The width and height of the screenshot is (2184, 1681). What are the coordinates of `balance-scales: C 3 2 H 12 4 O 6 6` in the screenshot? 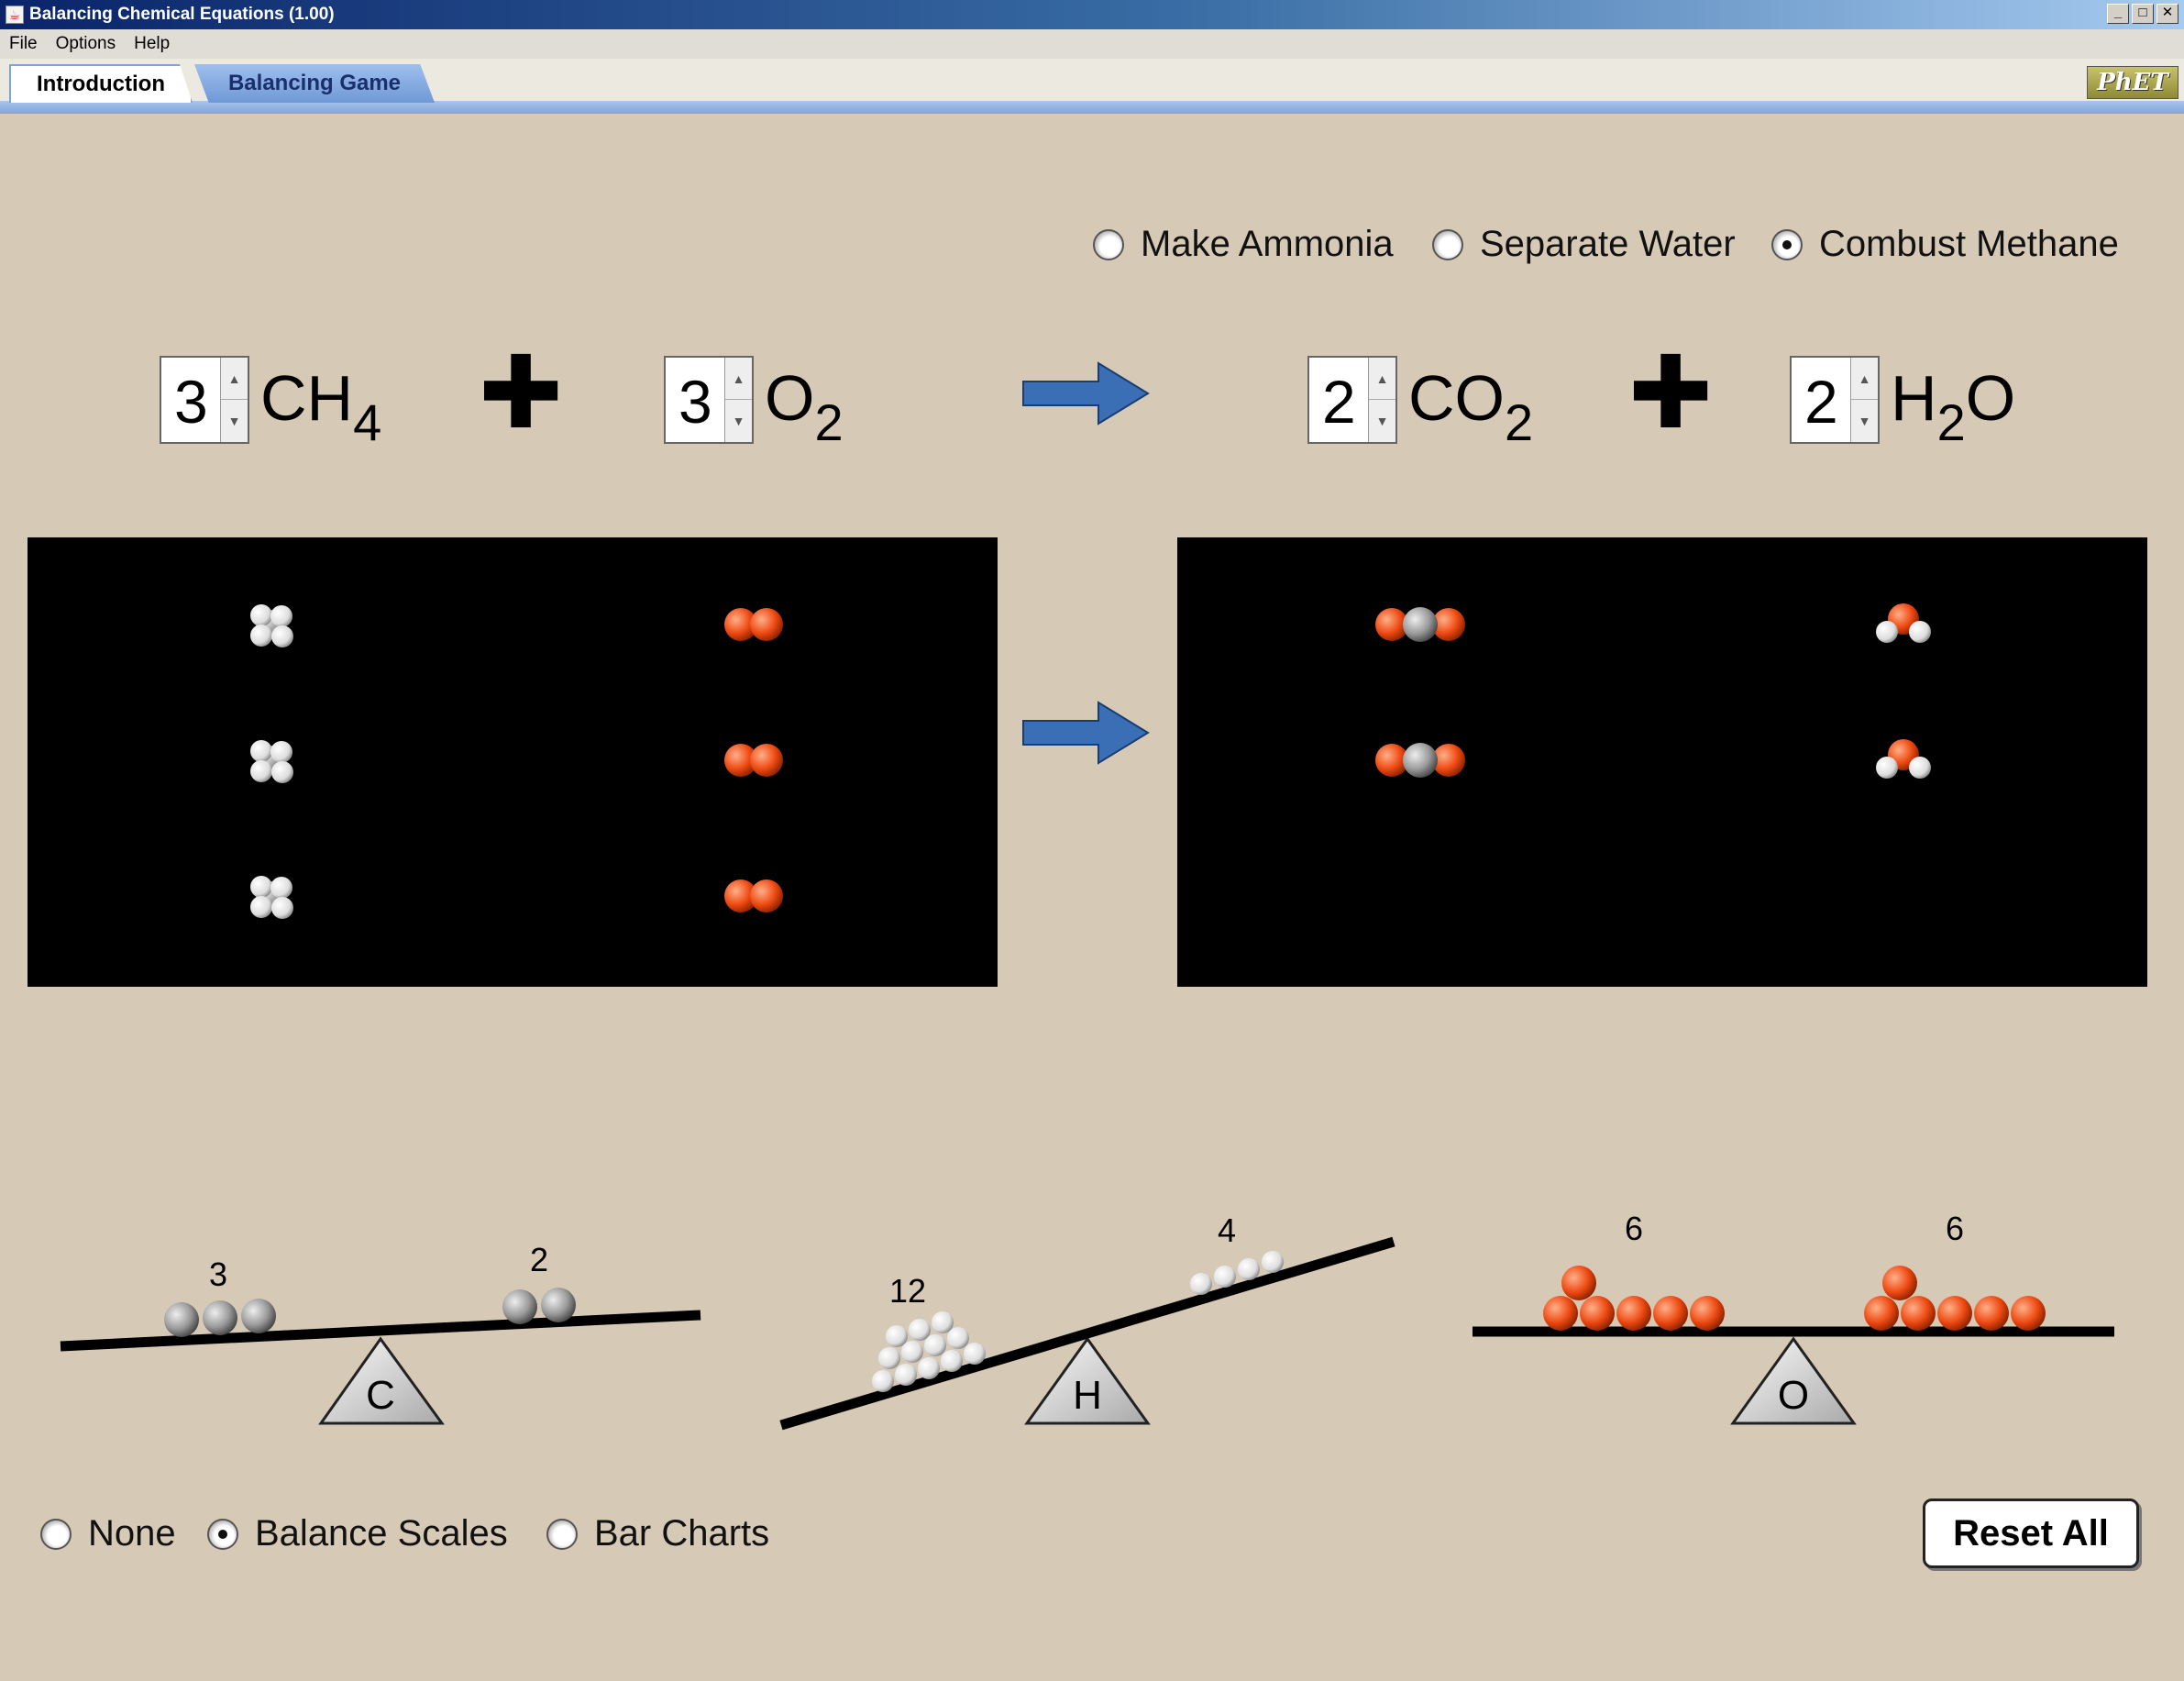 It's located at (1087, 1320).